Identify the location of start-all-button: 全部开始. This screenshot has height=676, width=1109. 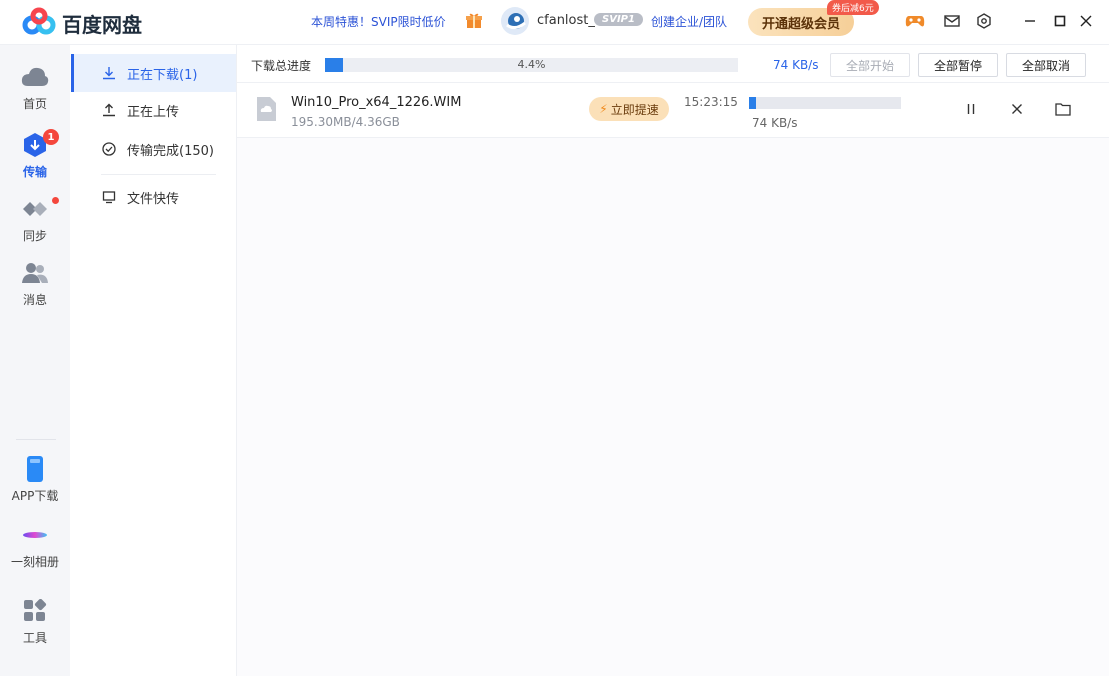
(870, 65).